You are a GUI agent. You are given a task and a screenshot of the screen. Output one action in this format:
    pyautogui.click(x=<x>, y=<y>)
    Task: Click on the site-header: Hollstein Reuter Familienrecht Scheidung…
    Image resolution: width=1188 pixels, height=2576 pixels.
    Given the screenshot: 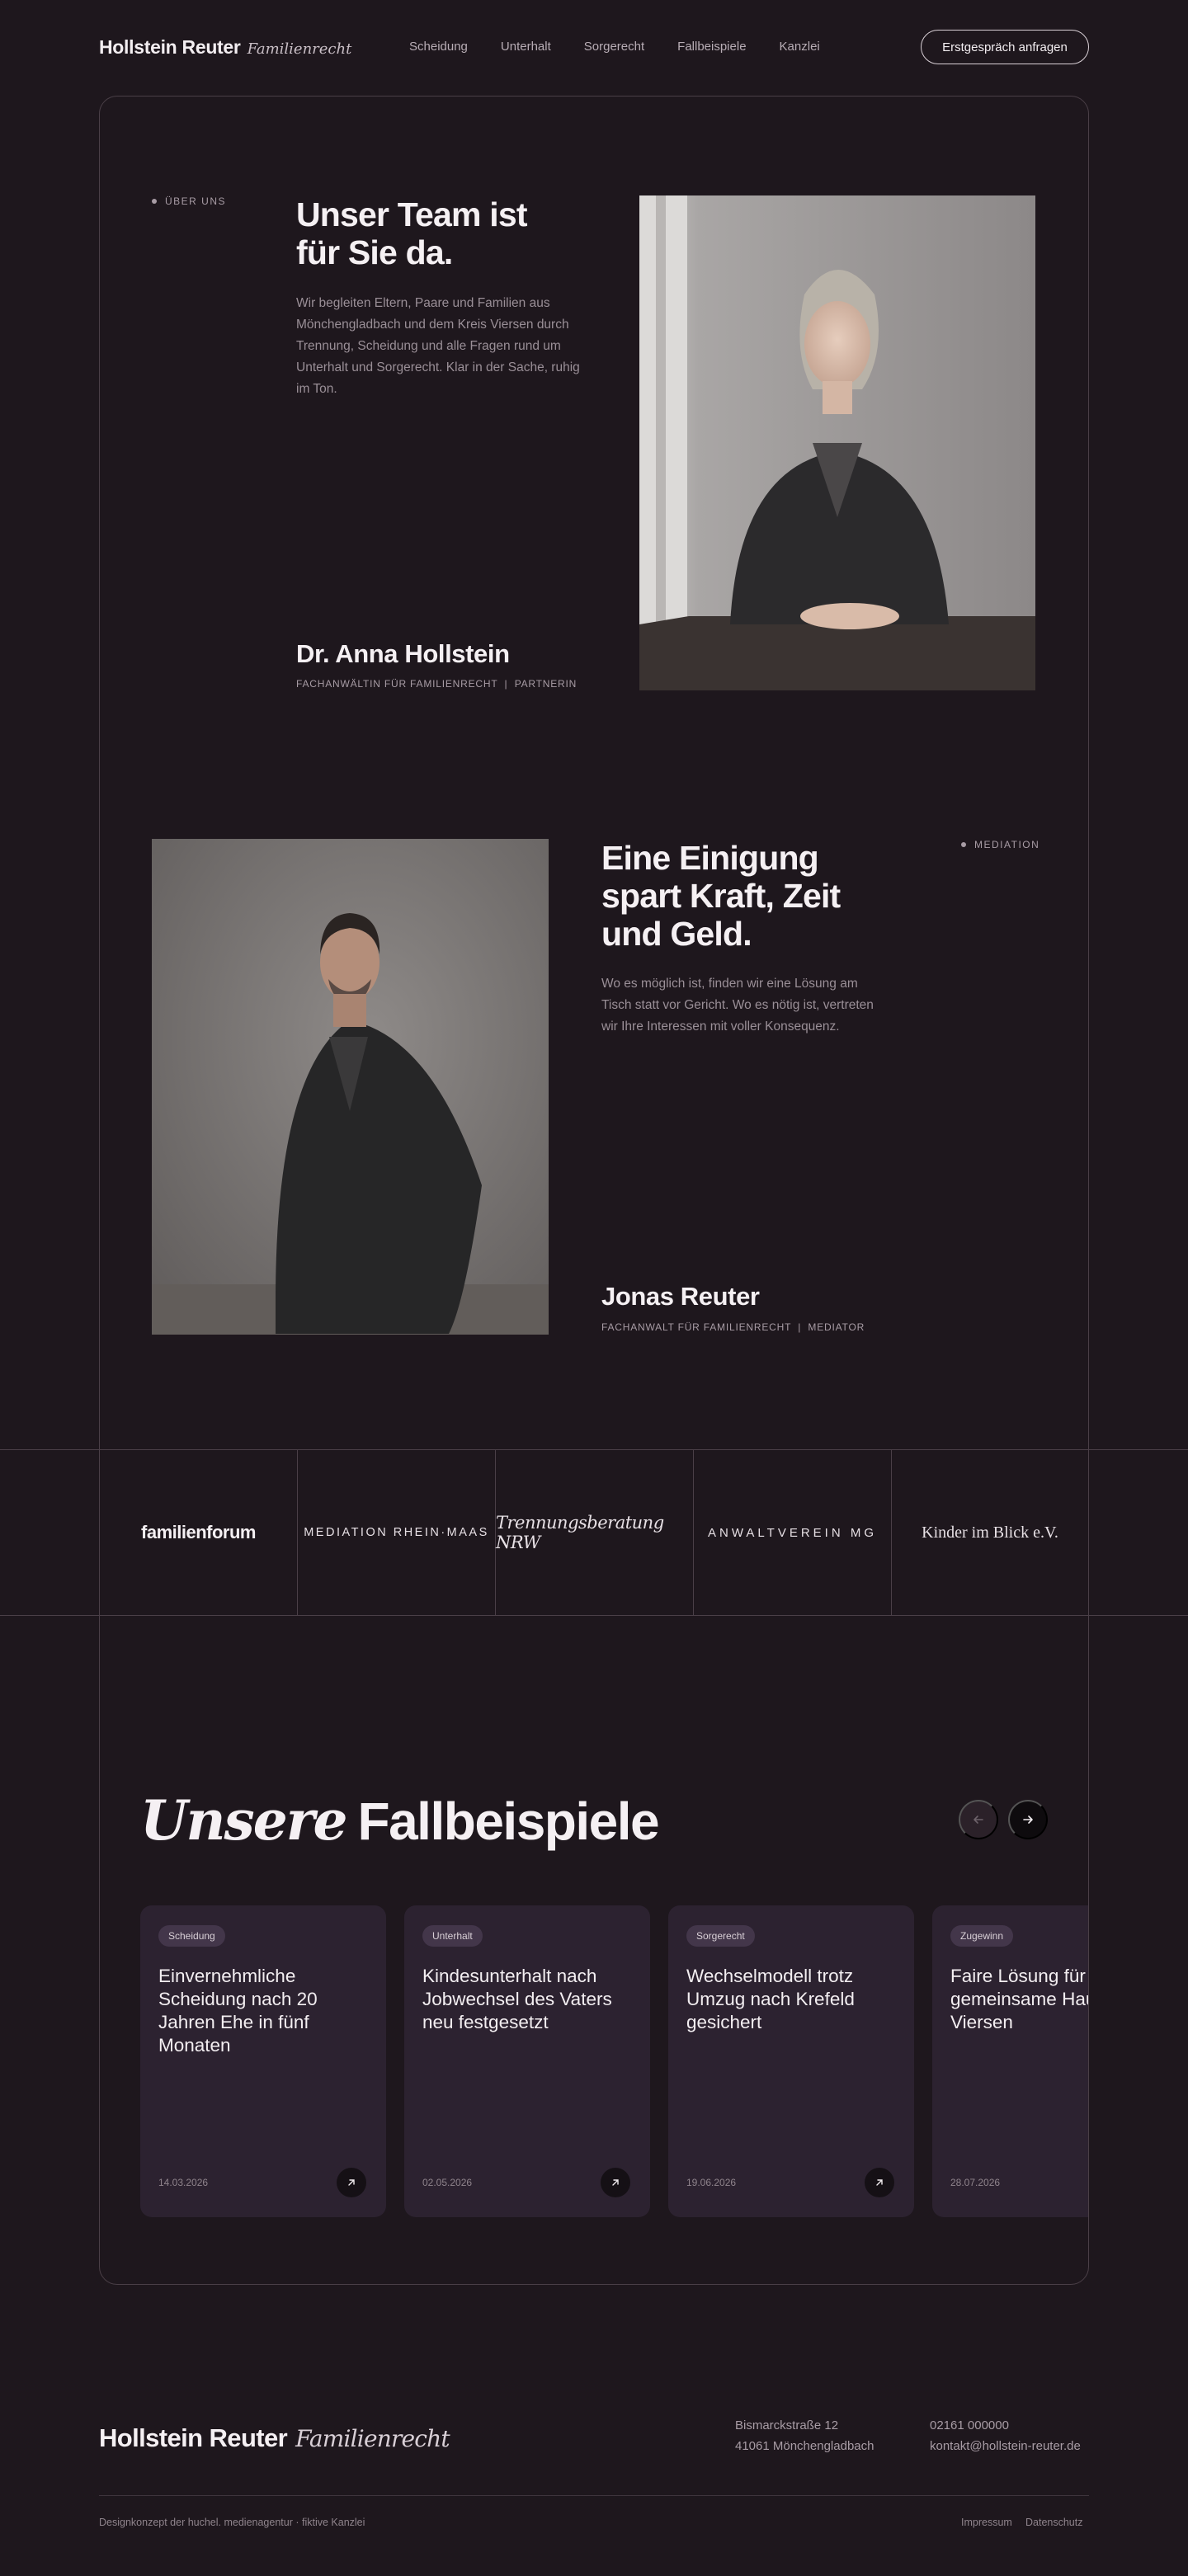 What is the action you would take?
    pyautogui.click(x=594, y=47)
    